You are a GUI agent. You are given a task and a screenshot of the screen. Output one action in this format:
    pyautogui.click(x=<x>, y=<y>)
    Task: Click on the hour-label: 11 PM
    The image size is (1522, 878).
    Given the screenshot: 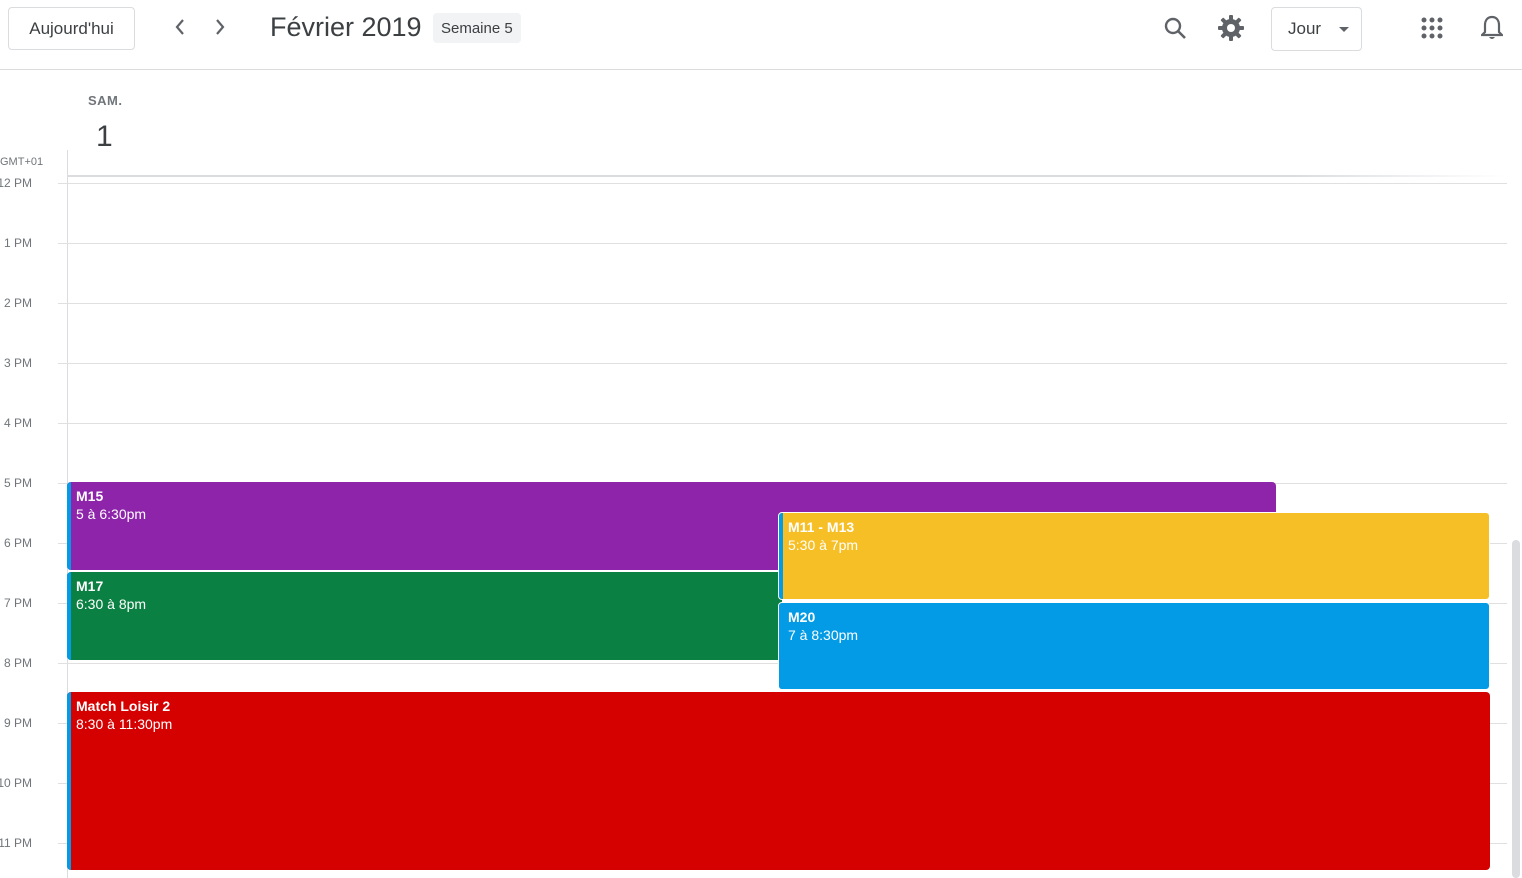 What is the action you would take?
    pyautogui.click(x=16, y=843)
    